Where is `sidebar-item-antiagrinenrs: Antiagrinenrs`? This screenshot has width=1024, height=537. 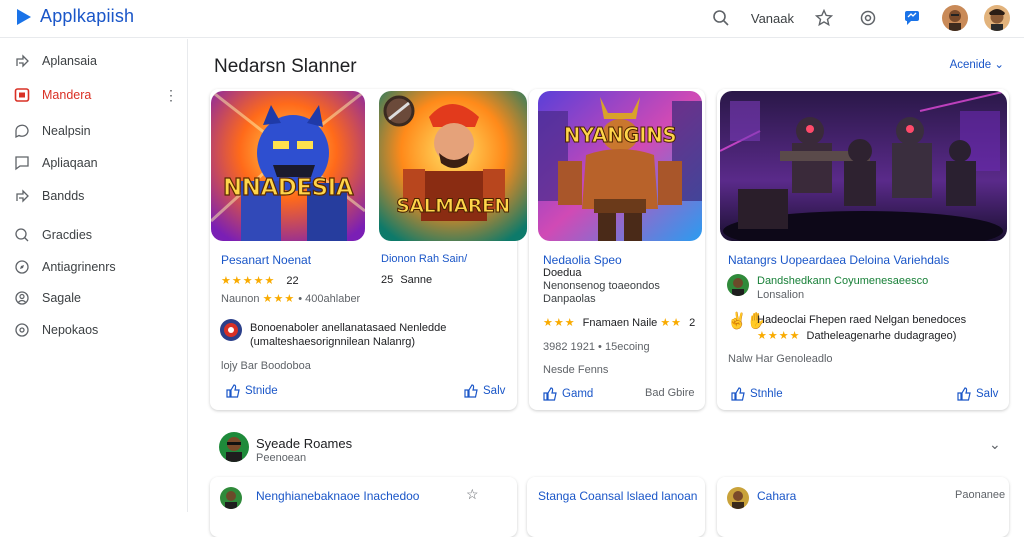
sidebar-item-antiagrinenrs: Antiagrinenrs is located at coordinates (94, 267).